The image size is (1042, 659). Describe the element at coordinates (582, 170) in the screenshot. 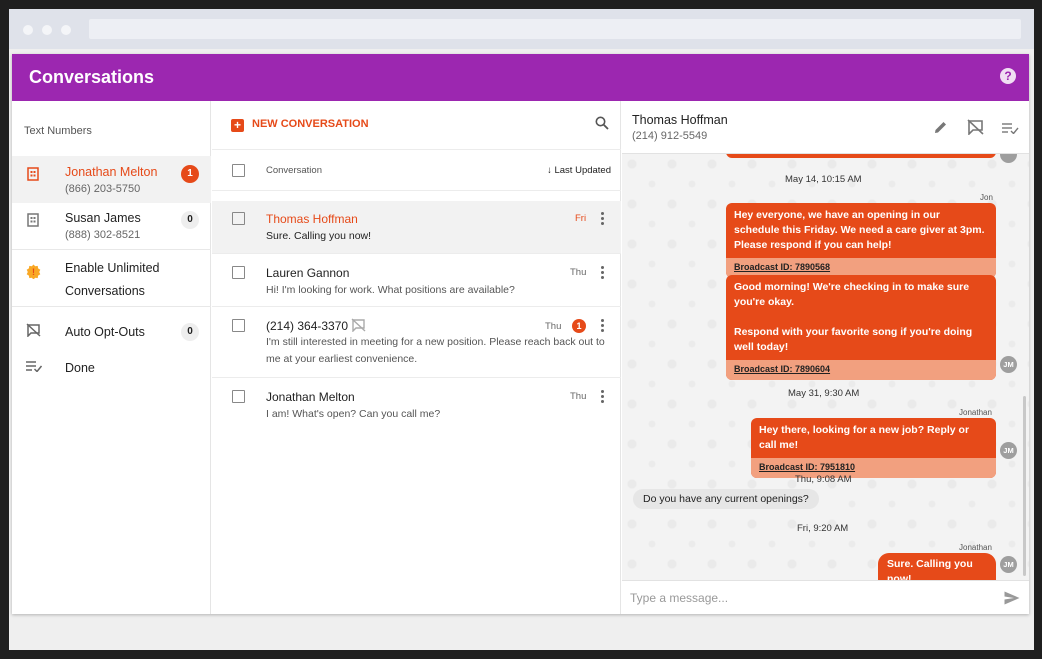

I see `sort-label: Last Updated` at that location.